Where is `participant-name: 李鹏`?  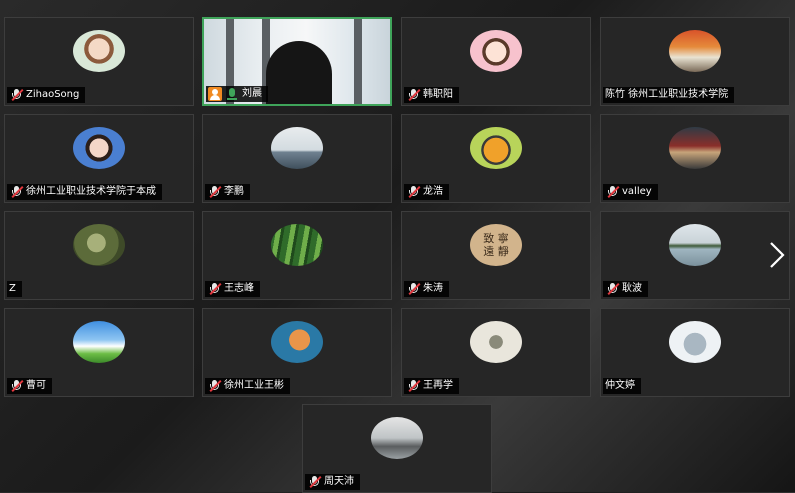 participant-name: 李鹏 is located at coordinates (234, 191).